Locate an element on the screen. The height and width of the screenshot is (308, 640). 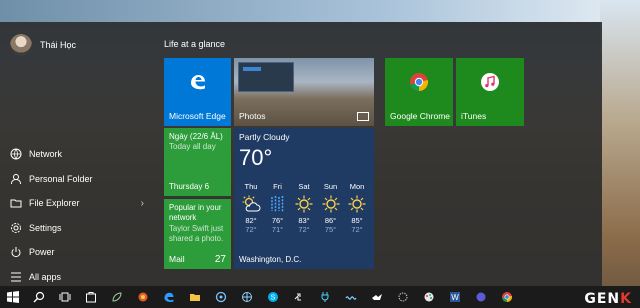
desktop-background is located at coordinates (320, 11).